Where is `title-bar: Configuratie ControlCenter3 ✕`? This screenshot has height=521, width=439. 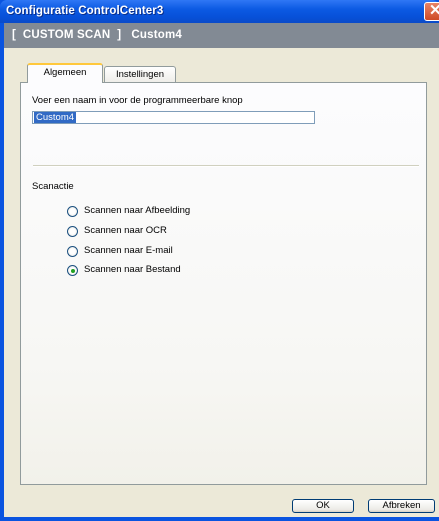 title-bar: Configuratie ControlCenter3 ✕ is located at coordinates (219, 11).